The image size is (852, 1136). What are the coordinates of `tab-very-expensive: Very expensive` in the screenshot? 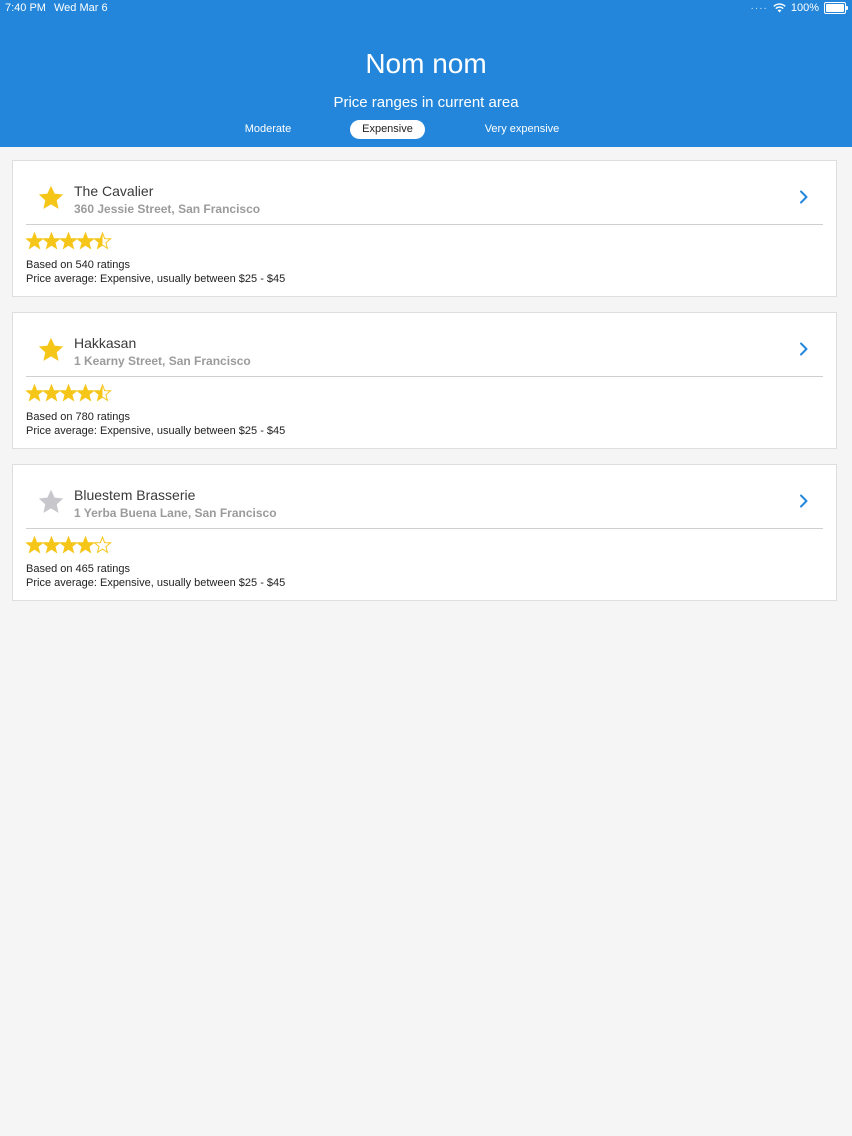 It's located at (522, 129).